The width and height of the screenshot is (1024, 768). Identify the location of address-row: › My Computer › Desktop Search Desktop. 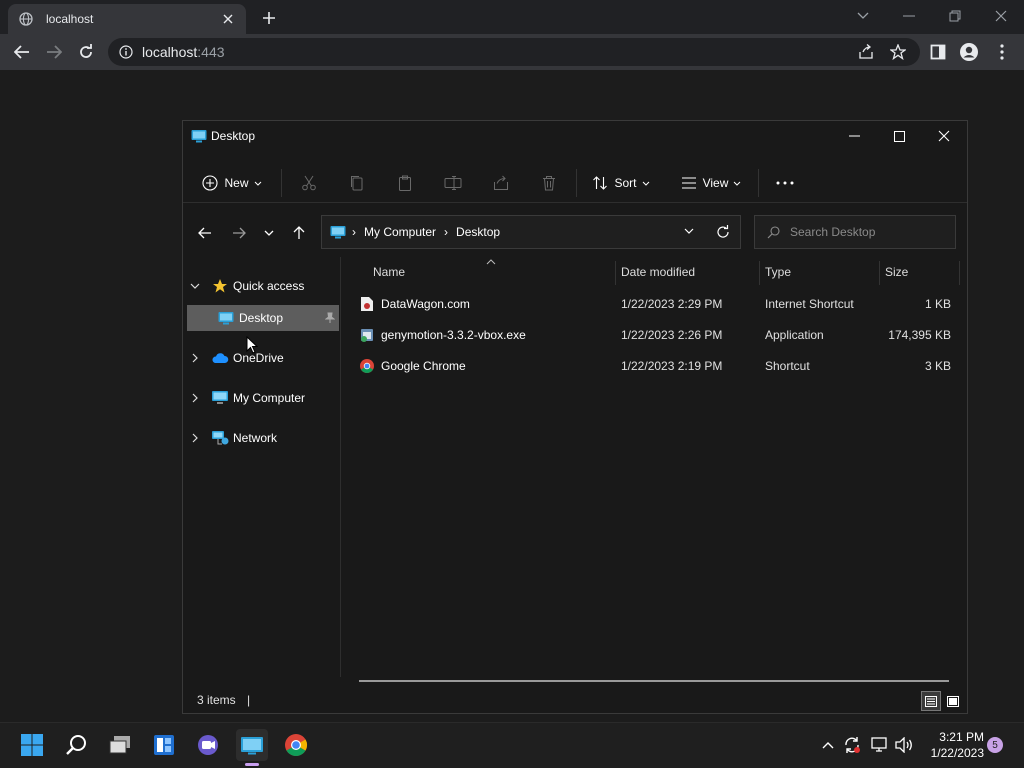
(575, 231).